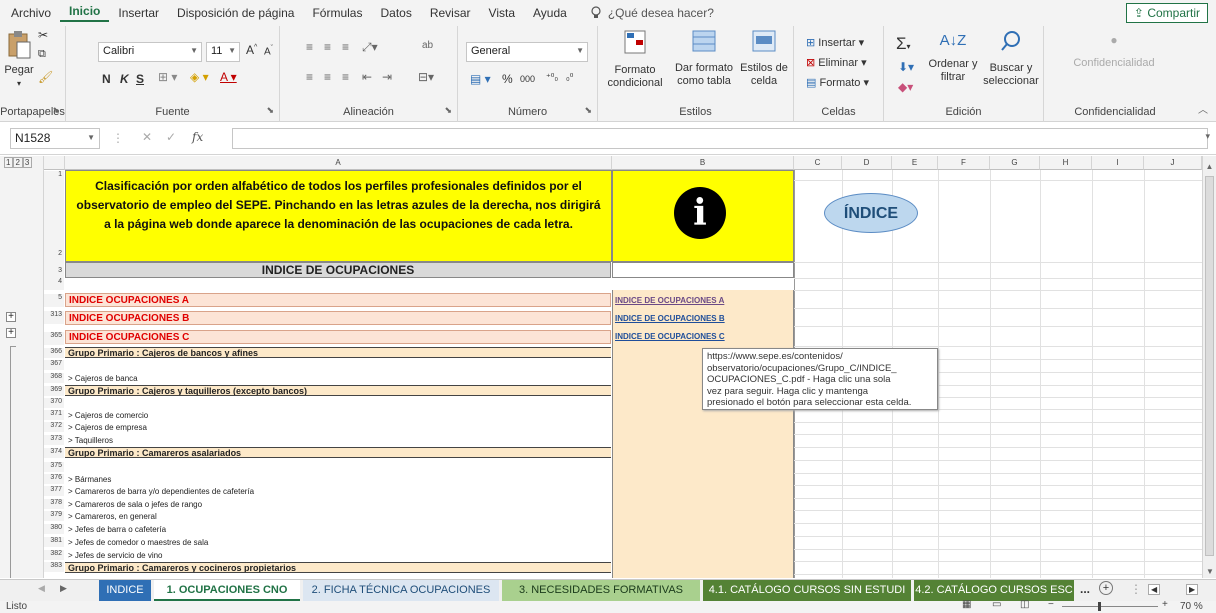 This screenshot has height=613, width=1216. I want to click on font-name-combo: Calibri ▼, so click(150, 52).